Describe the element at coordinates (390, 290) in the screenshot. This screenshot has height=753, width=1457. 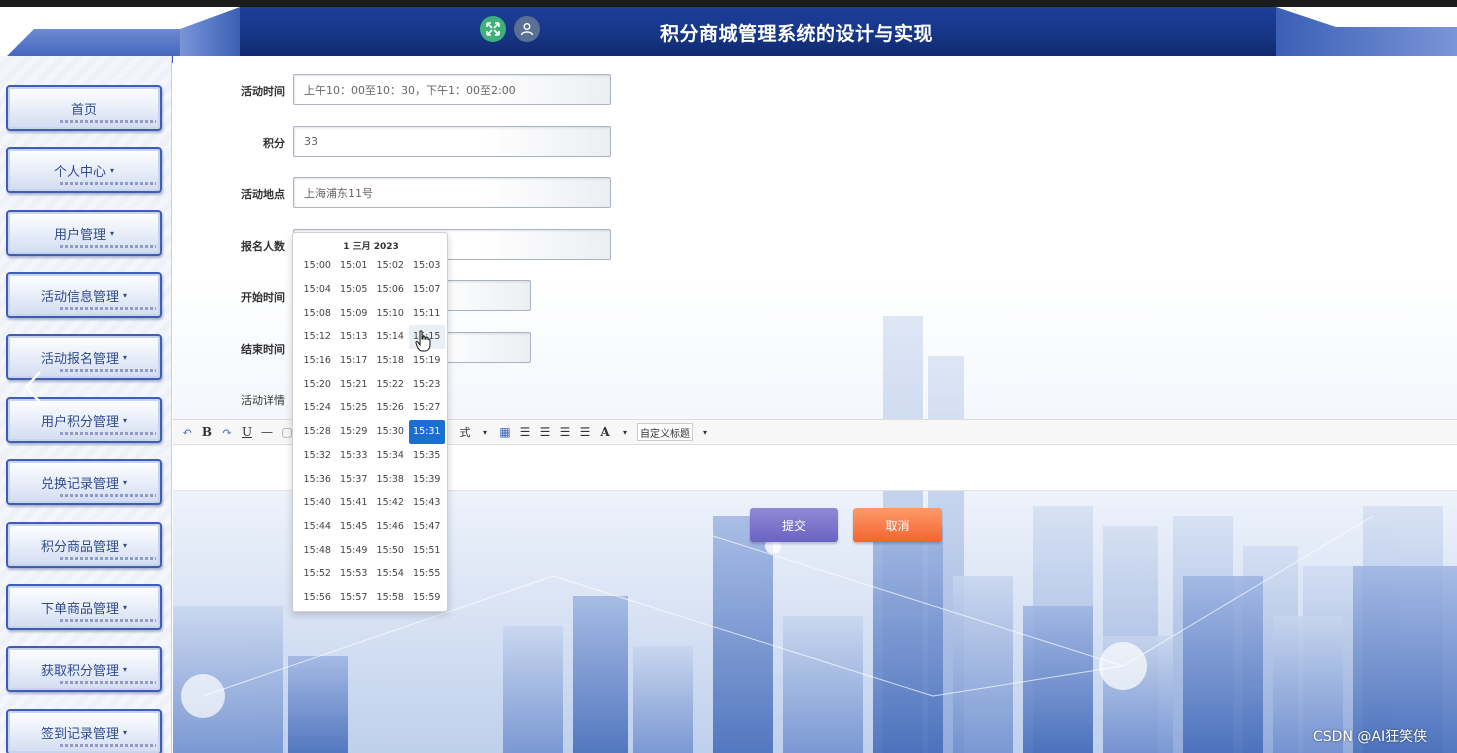
I see `time-option: 15:06` at that location.